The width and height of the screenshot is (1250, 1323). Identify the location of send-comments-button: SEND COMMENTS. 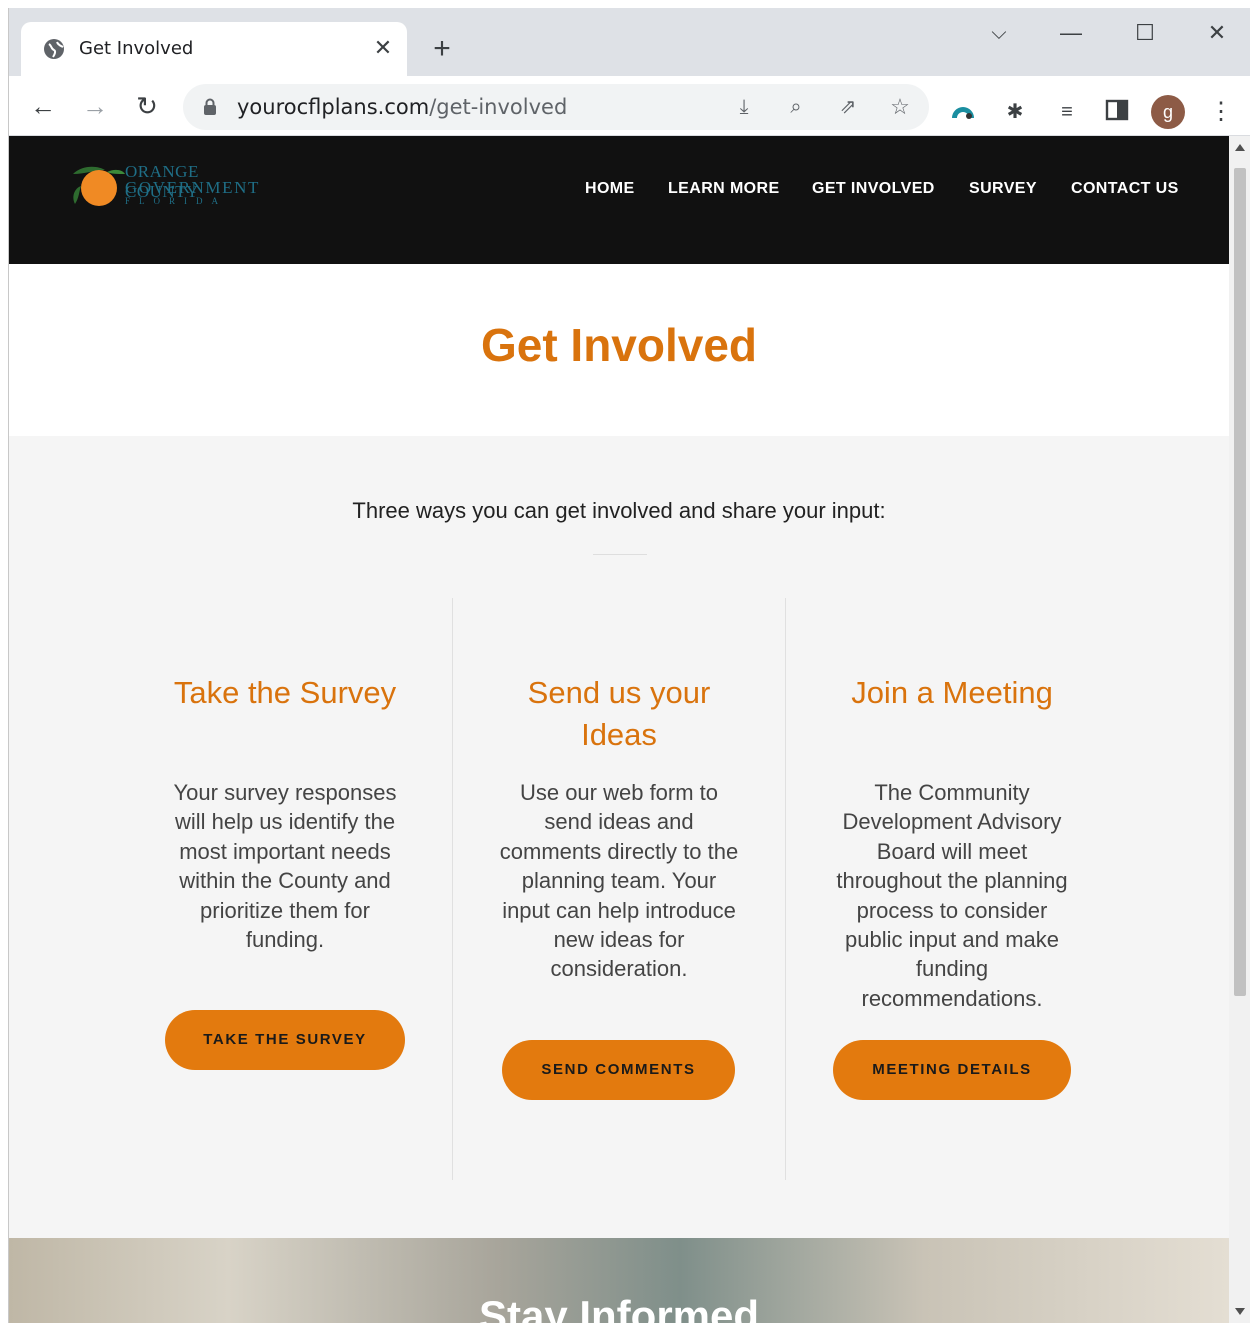
(618, 1070).